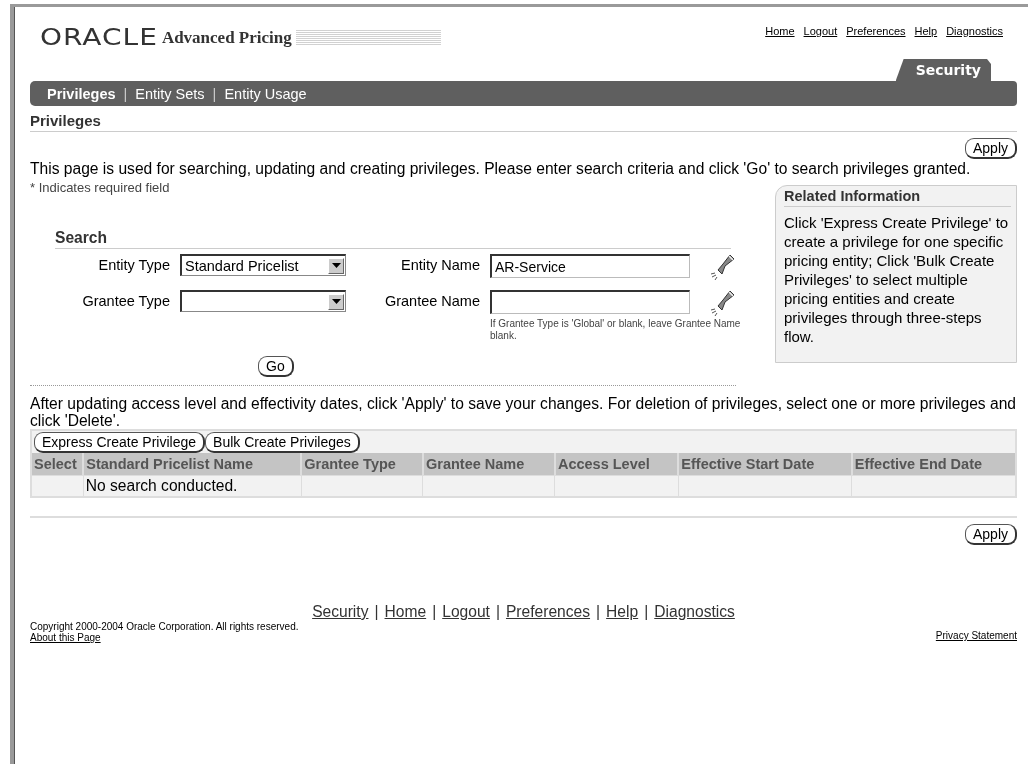 This screenshot has height=769, width=1028. I want to click on field-hint: If Grantee Type is 'Global' or blank, leave Grantee Name blank., so click(616, 330).